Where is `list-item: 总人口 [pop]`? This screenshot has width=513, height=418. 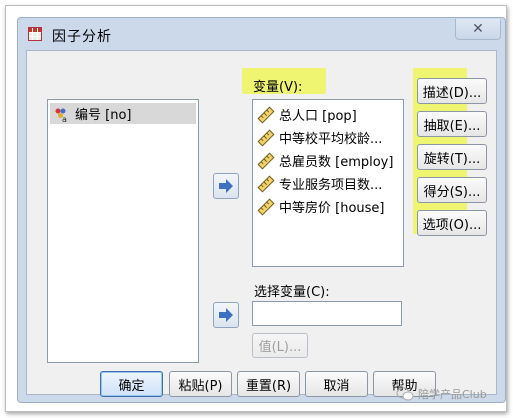
list-item: 总人口 [pop] is located at coordinates (328, 114).